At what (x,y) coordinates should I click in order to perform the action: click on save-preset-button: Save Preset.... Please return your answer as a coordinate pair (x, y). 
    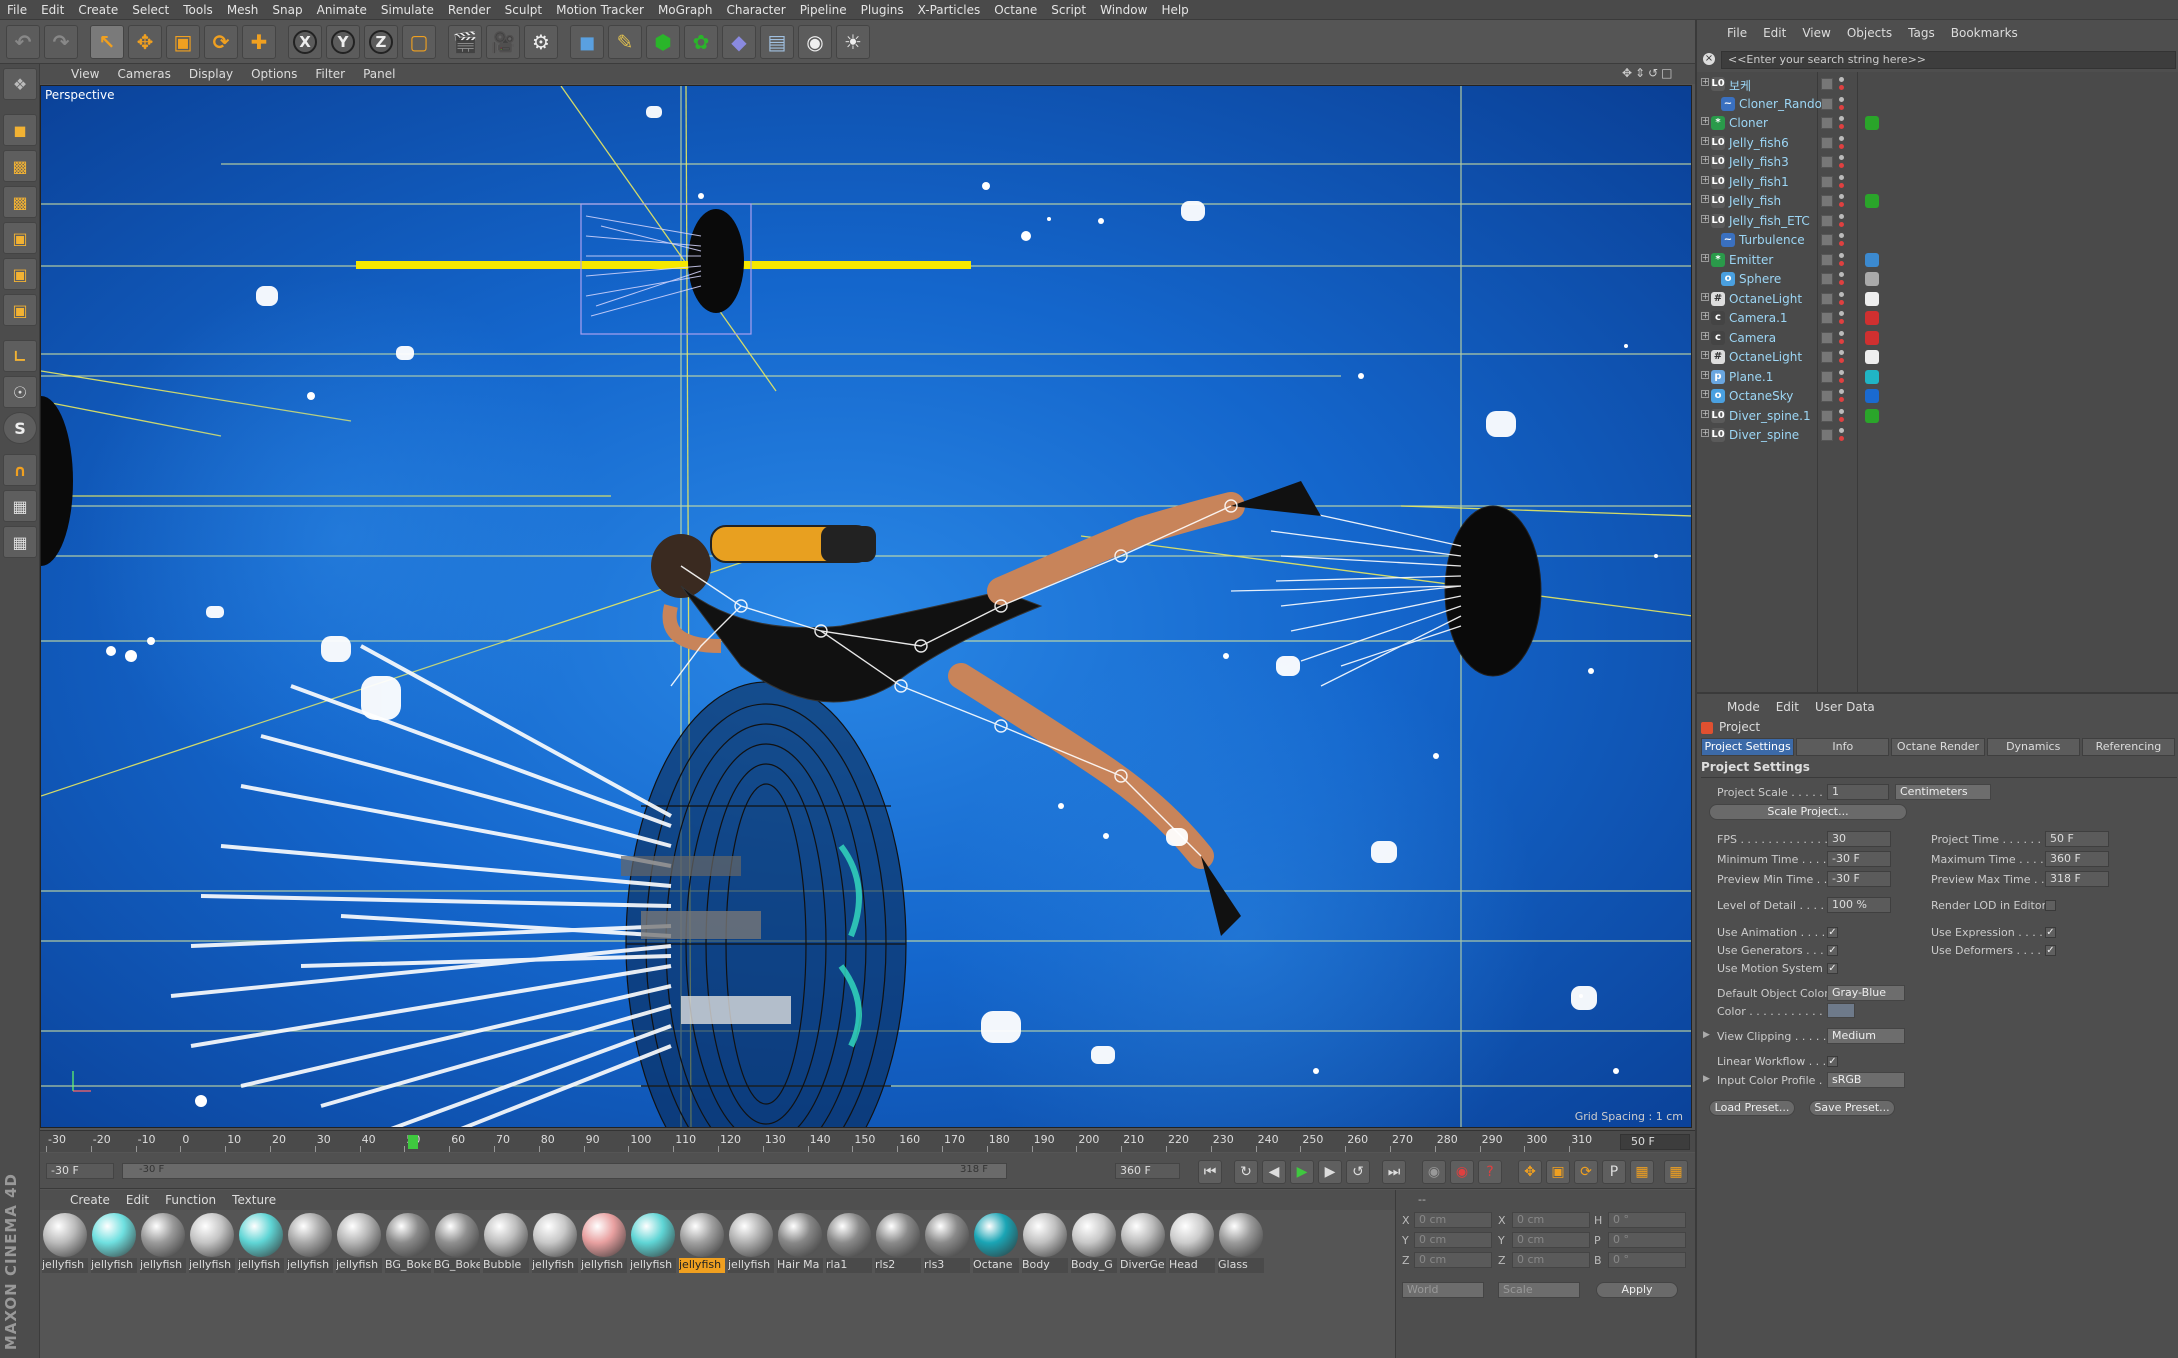
    Looking at the image, I should click on (1852, 1108).